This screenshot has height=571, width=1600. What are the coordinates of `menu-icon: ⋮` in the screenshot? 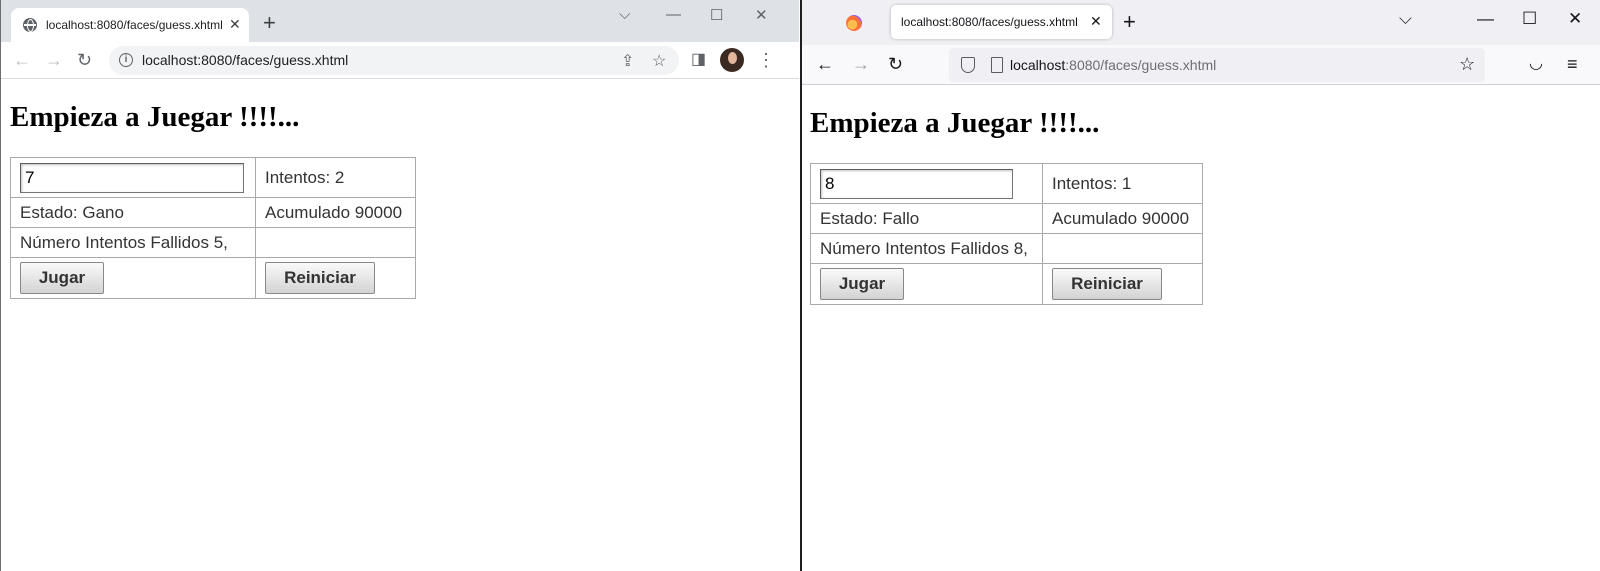 It's located at (766, 60).